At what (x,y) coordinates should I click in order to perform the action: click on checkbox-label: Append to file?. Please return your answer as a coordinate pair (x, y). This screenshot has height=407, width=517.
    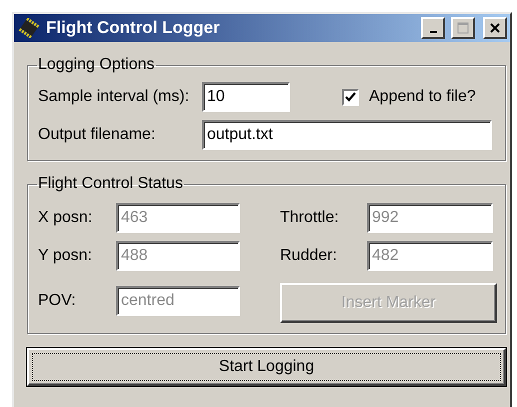
    Looking at the image, I should click on (422, 97).